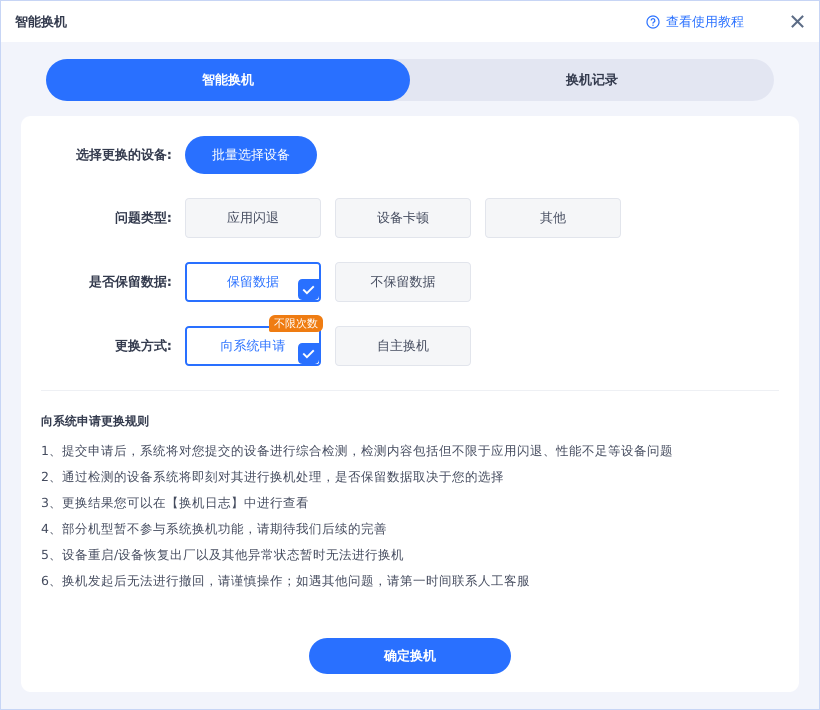 The height and width of the screenshot is (710, 820). I want to click on select-devices-button: 批量选择设备, so click(251, 155).